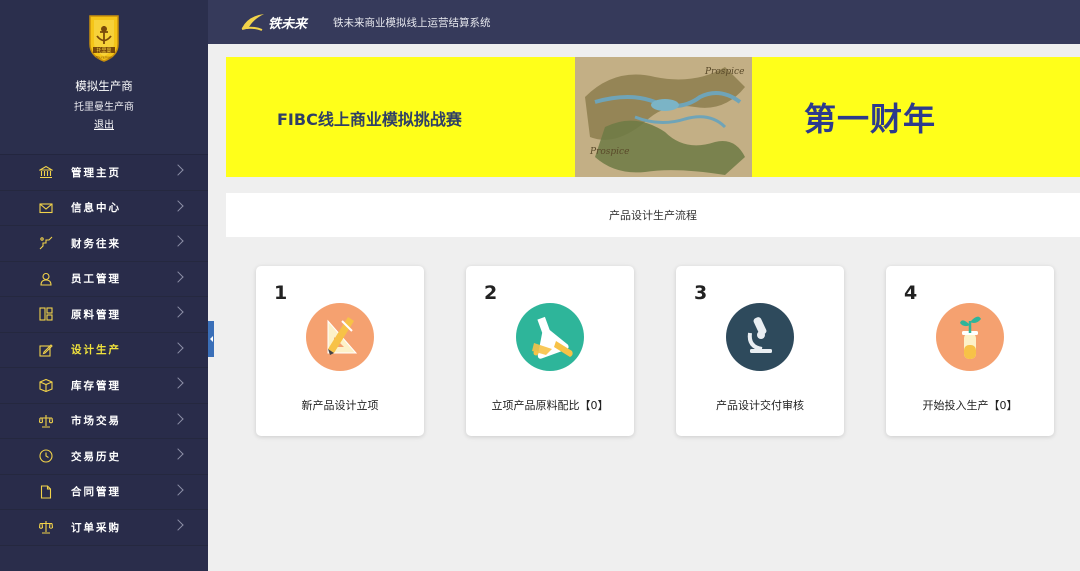 The height and width of the screenshot is (571, 1080). Describe the element at coordinates (96, 527) in the screenshot. I see `sidebar-item-label: 订单采购` at that location.